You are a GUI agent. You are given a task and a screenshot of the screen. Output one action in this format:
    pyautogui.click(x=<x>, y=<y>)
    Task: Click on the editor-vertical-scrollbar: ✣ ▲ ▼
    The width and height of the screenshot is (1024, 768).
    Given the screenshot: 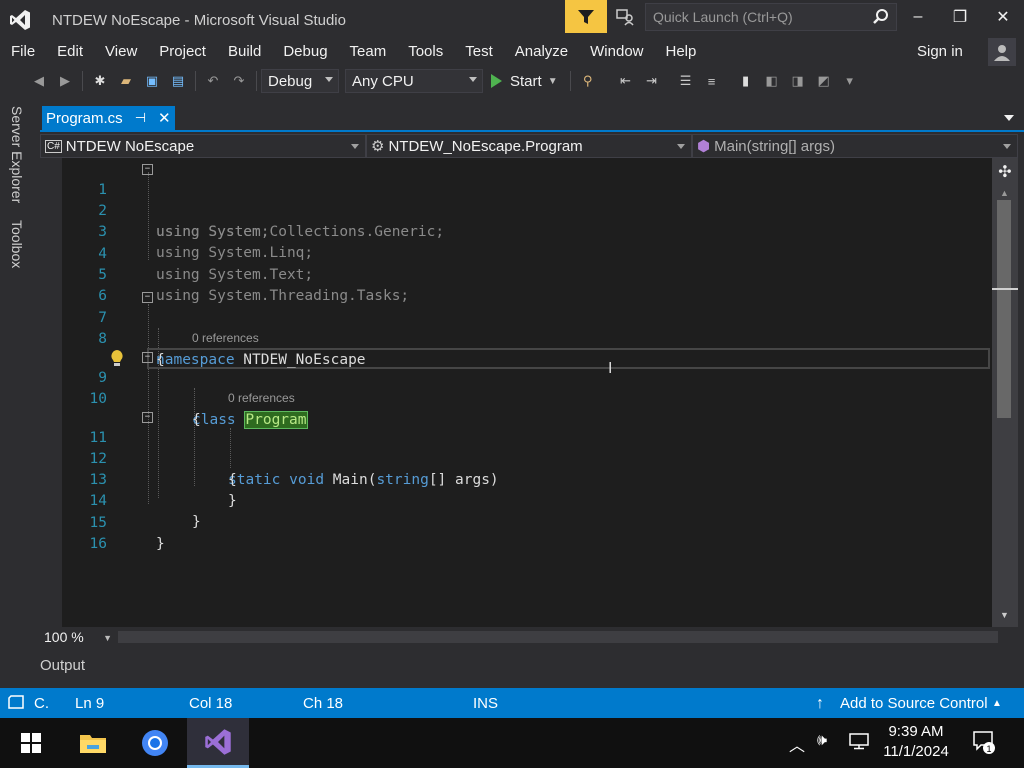 What is the action you would take?
    pyautogui.click(x=1005, y=392)
    